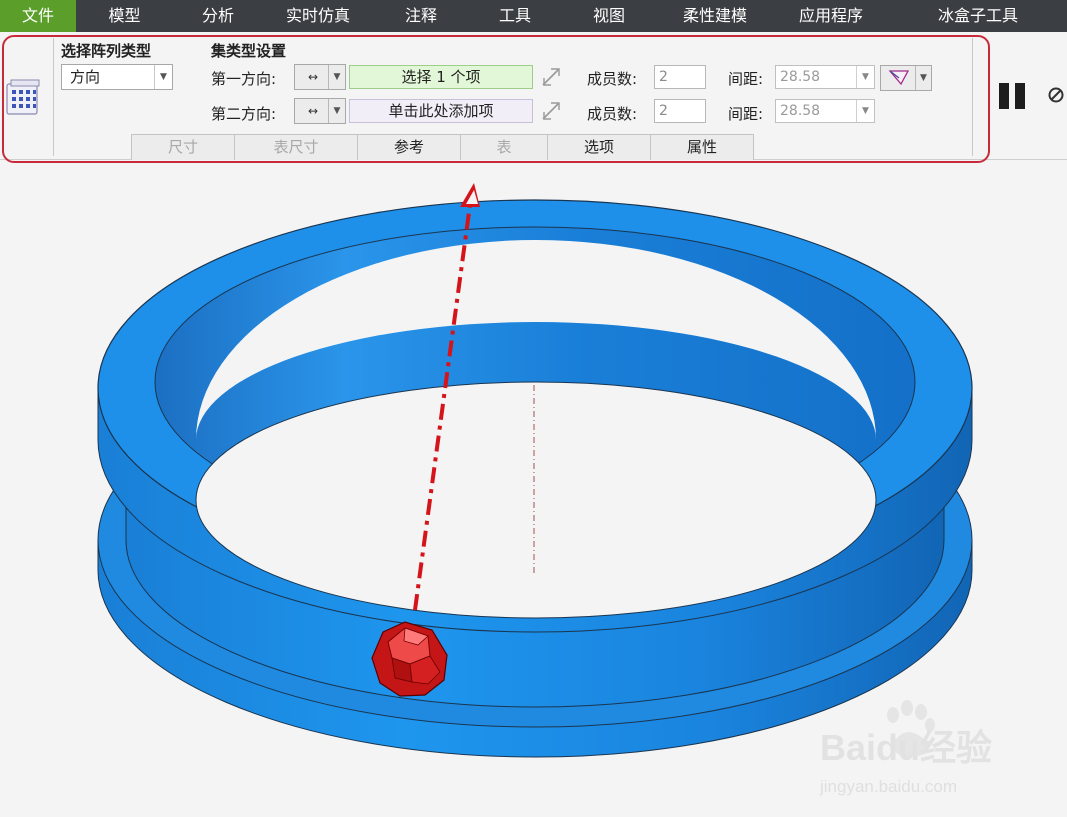 The width and height of the screenshot is (1067, 817). Describe the element at coordinates (117, 77) in the screenshot. I see `pattern-type-select: 方向 ▼` at that location.